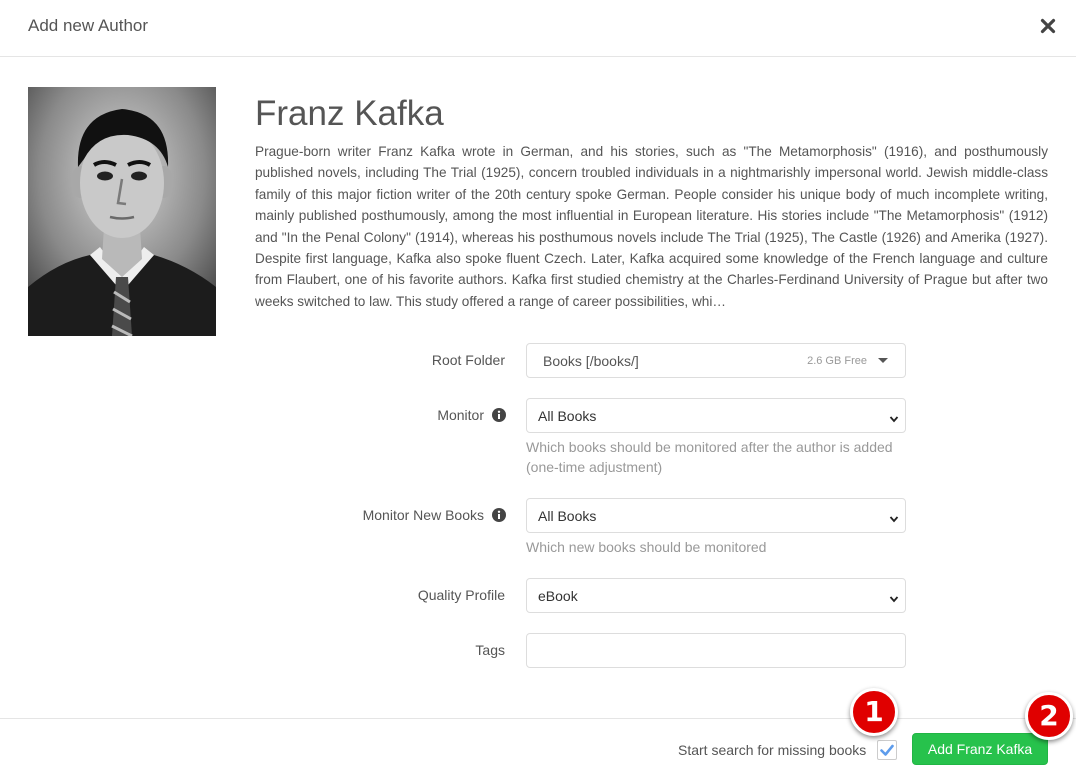 This screenshot has width=1076, height=778. Describe the element at coordinates (883, 360) in the screenshot. I see `caret-down-icon` at that location.